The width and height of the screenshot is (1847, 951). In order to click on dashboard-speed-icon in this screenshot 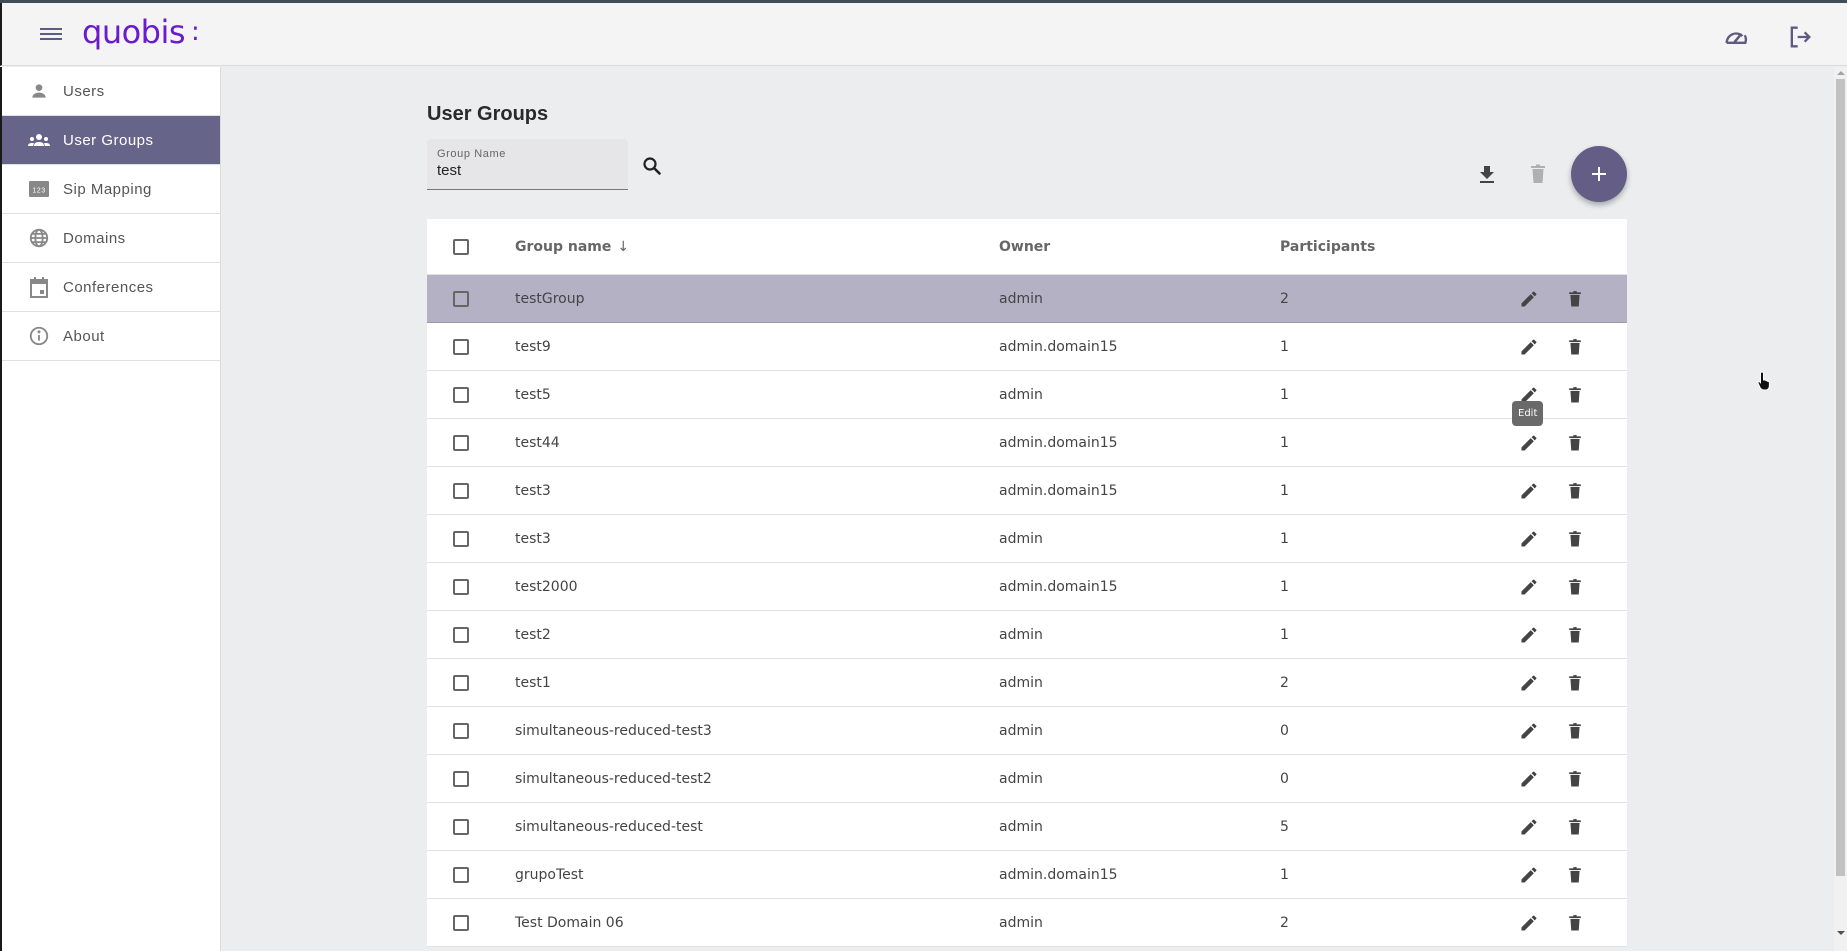, I will do `click(1736, 37)`.